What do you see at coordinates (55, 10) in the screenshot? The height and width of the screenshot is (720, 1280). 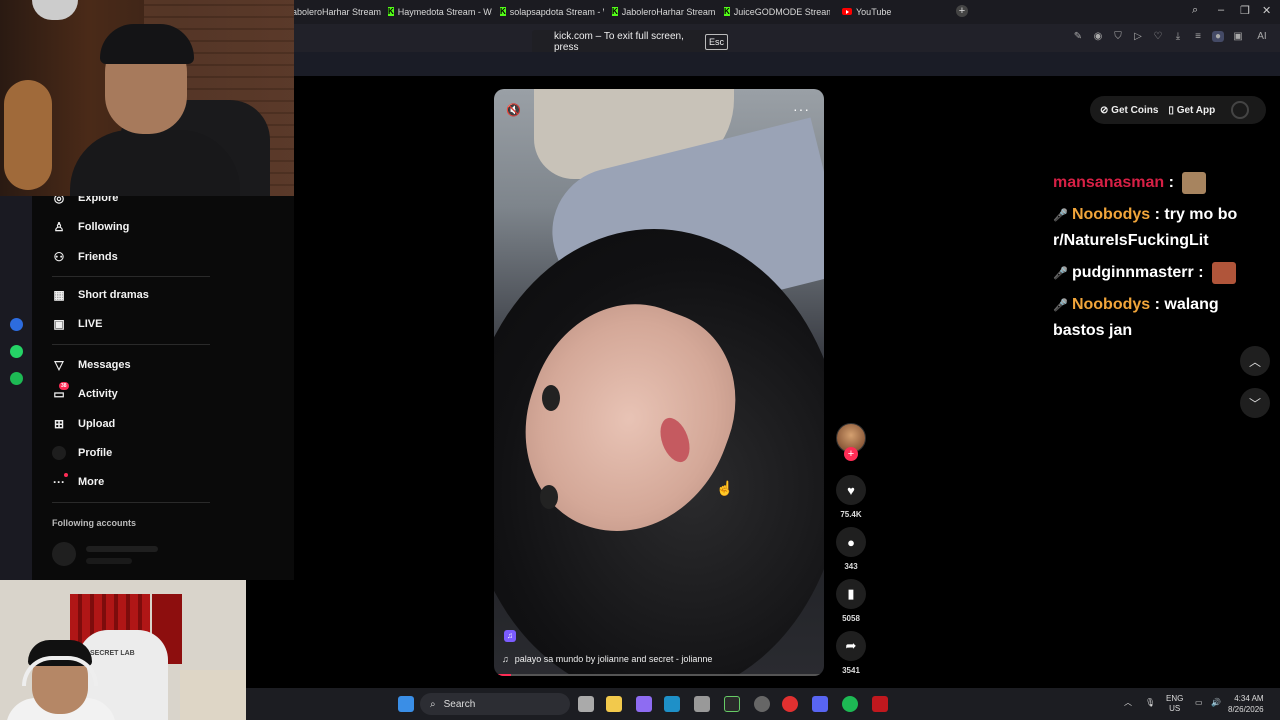 I see `lamp` at bounding box center [55, 10].